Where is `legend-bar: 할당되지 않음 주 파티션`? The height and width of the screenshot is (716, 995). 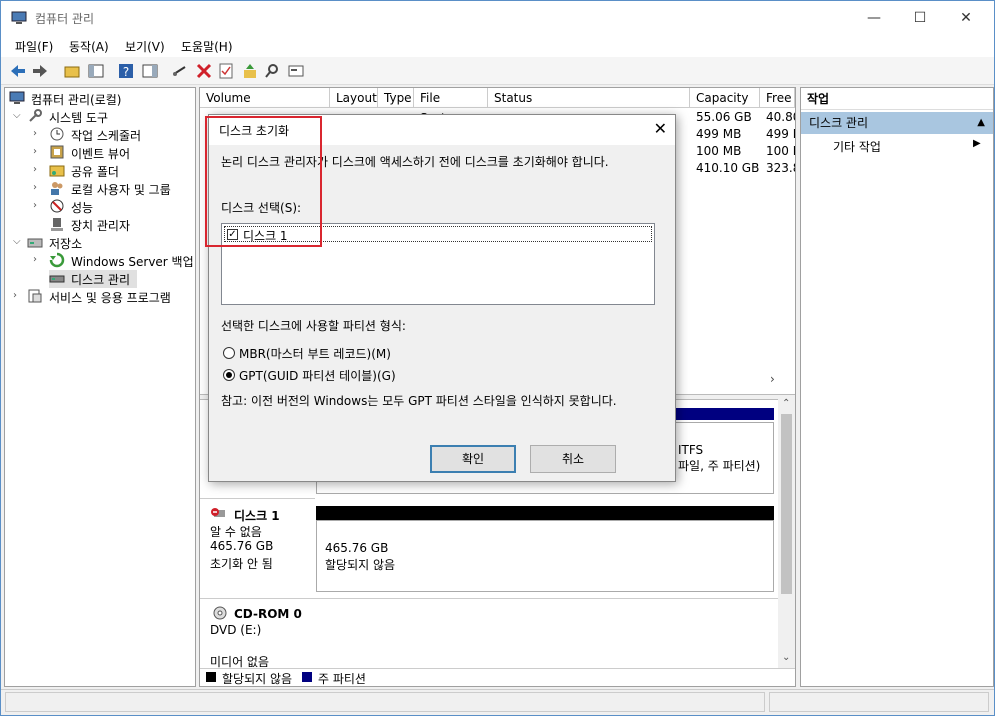
legend-bar: 할당되지 않음 주 파티션 is located at coordinates (497, 677).